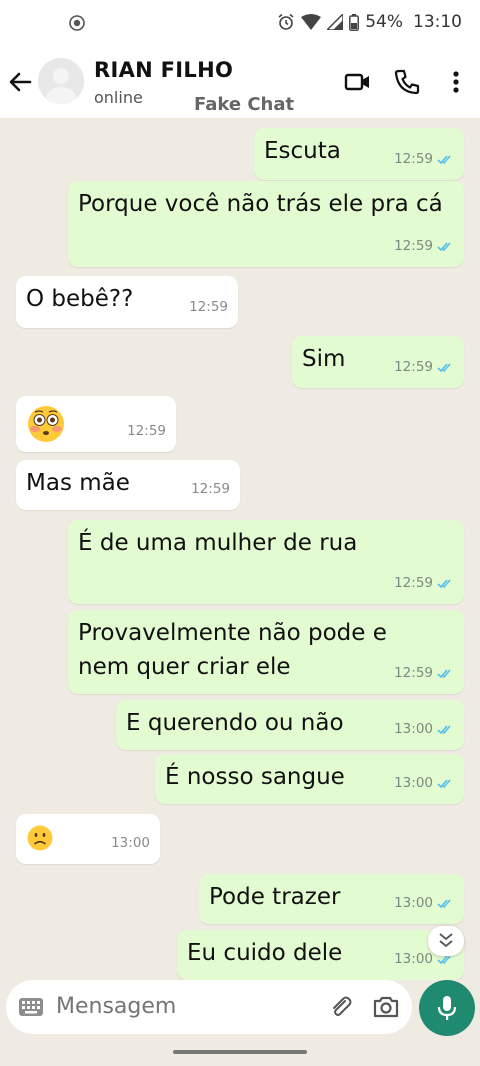 This screenshot has height=1066, width=480. I want to click on message-input-container, so click(209, 1007).